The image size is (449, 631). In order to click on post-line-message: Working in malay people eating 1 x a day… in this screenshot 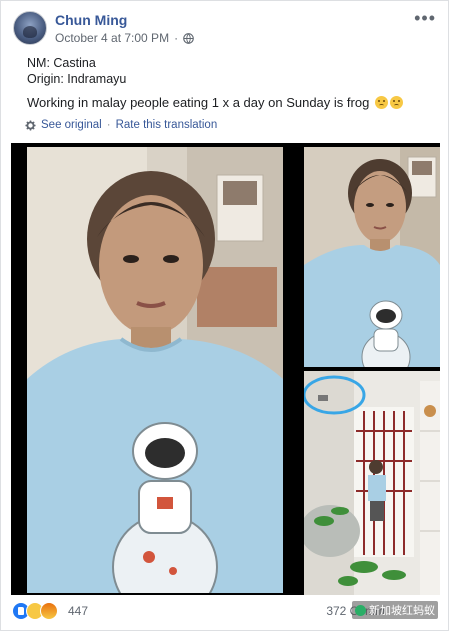, I will do `click(215, 103)`.